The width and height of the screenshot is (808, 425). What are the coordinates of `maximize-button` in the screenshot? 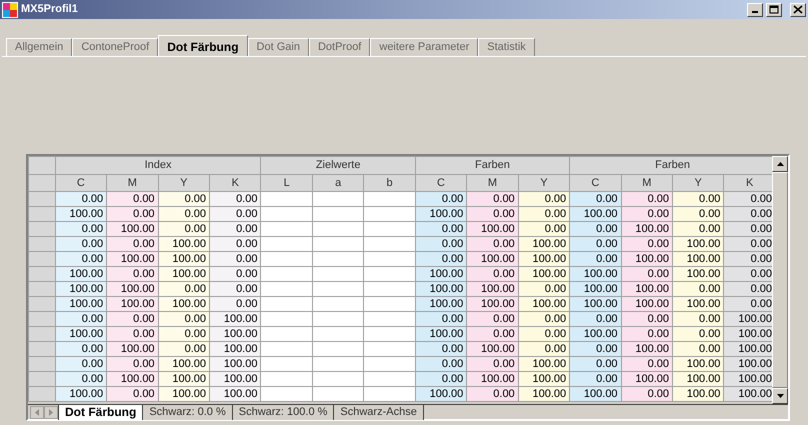 It's located at (774, 9).